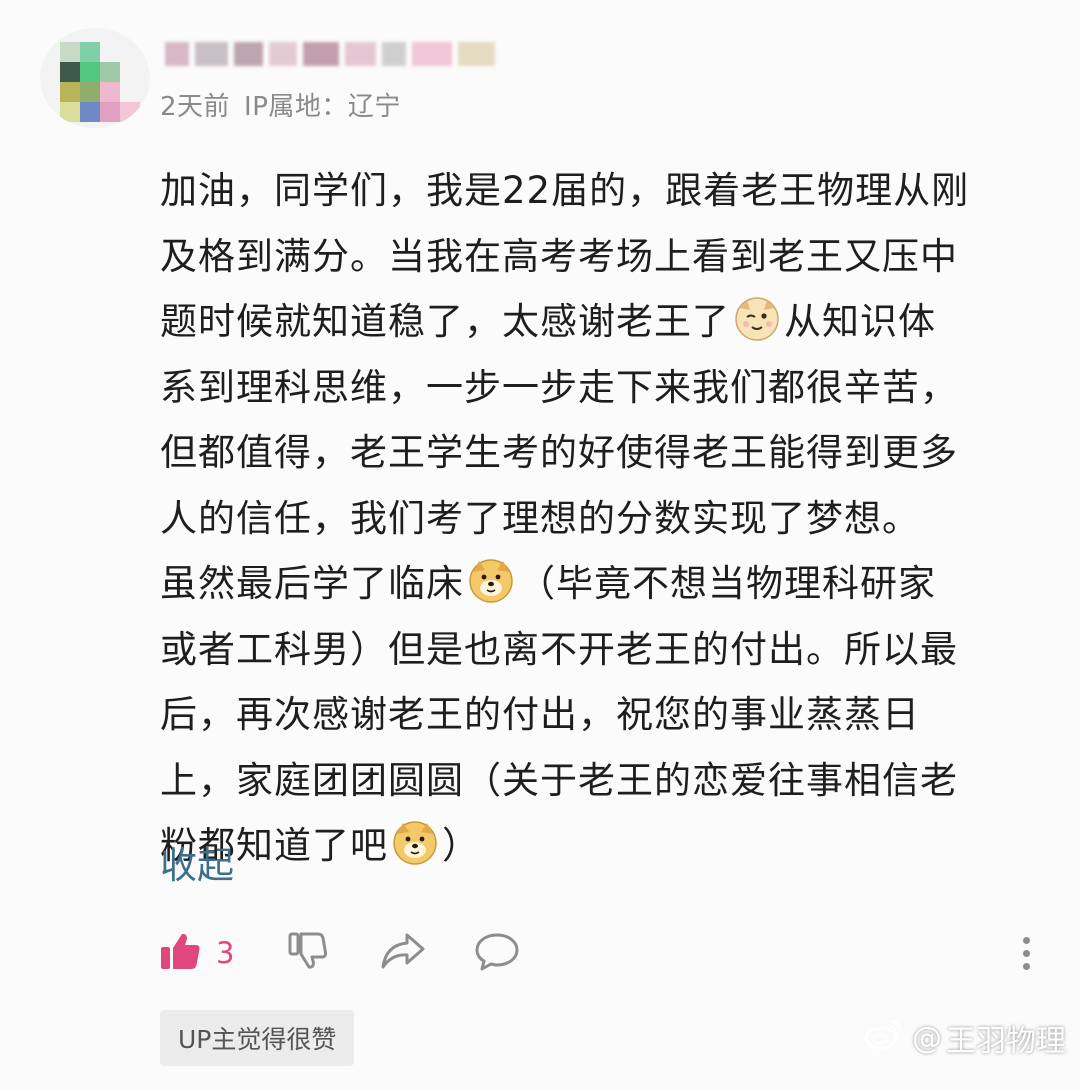 This screenshot has width=1080, height=1090. What do you see at coordinates (559, 452) in the screenshot?
I see `comment-line: 但都值得，老王学生考的好使得老王能得到更多` at bounding box center [559, 452].